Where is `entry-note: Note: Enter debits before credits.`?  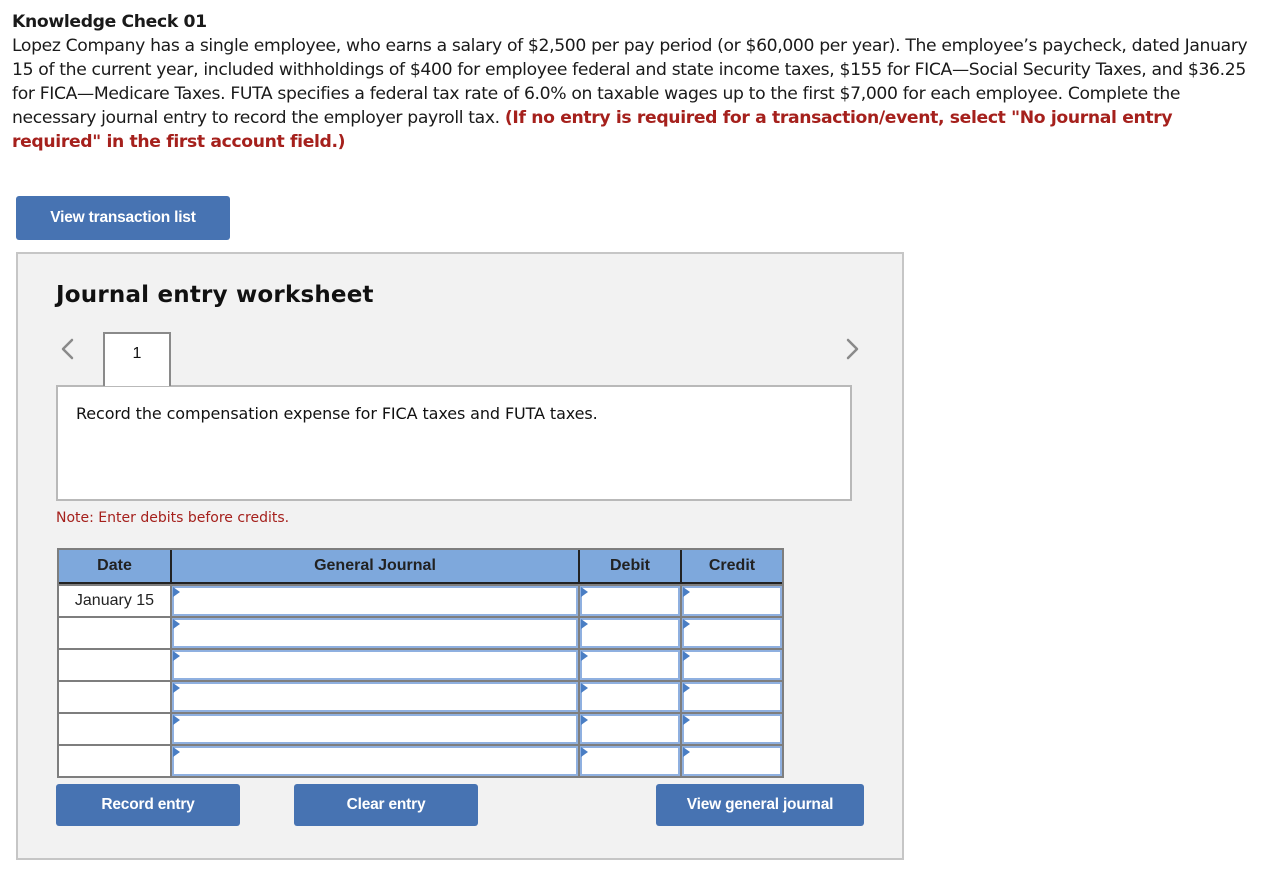
entry-note: Note: Enter debits before credits. is located at coordinates (173, 518).